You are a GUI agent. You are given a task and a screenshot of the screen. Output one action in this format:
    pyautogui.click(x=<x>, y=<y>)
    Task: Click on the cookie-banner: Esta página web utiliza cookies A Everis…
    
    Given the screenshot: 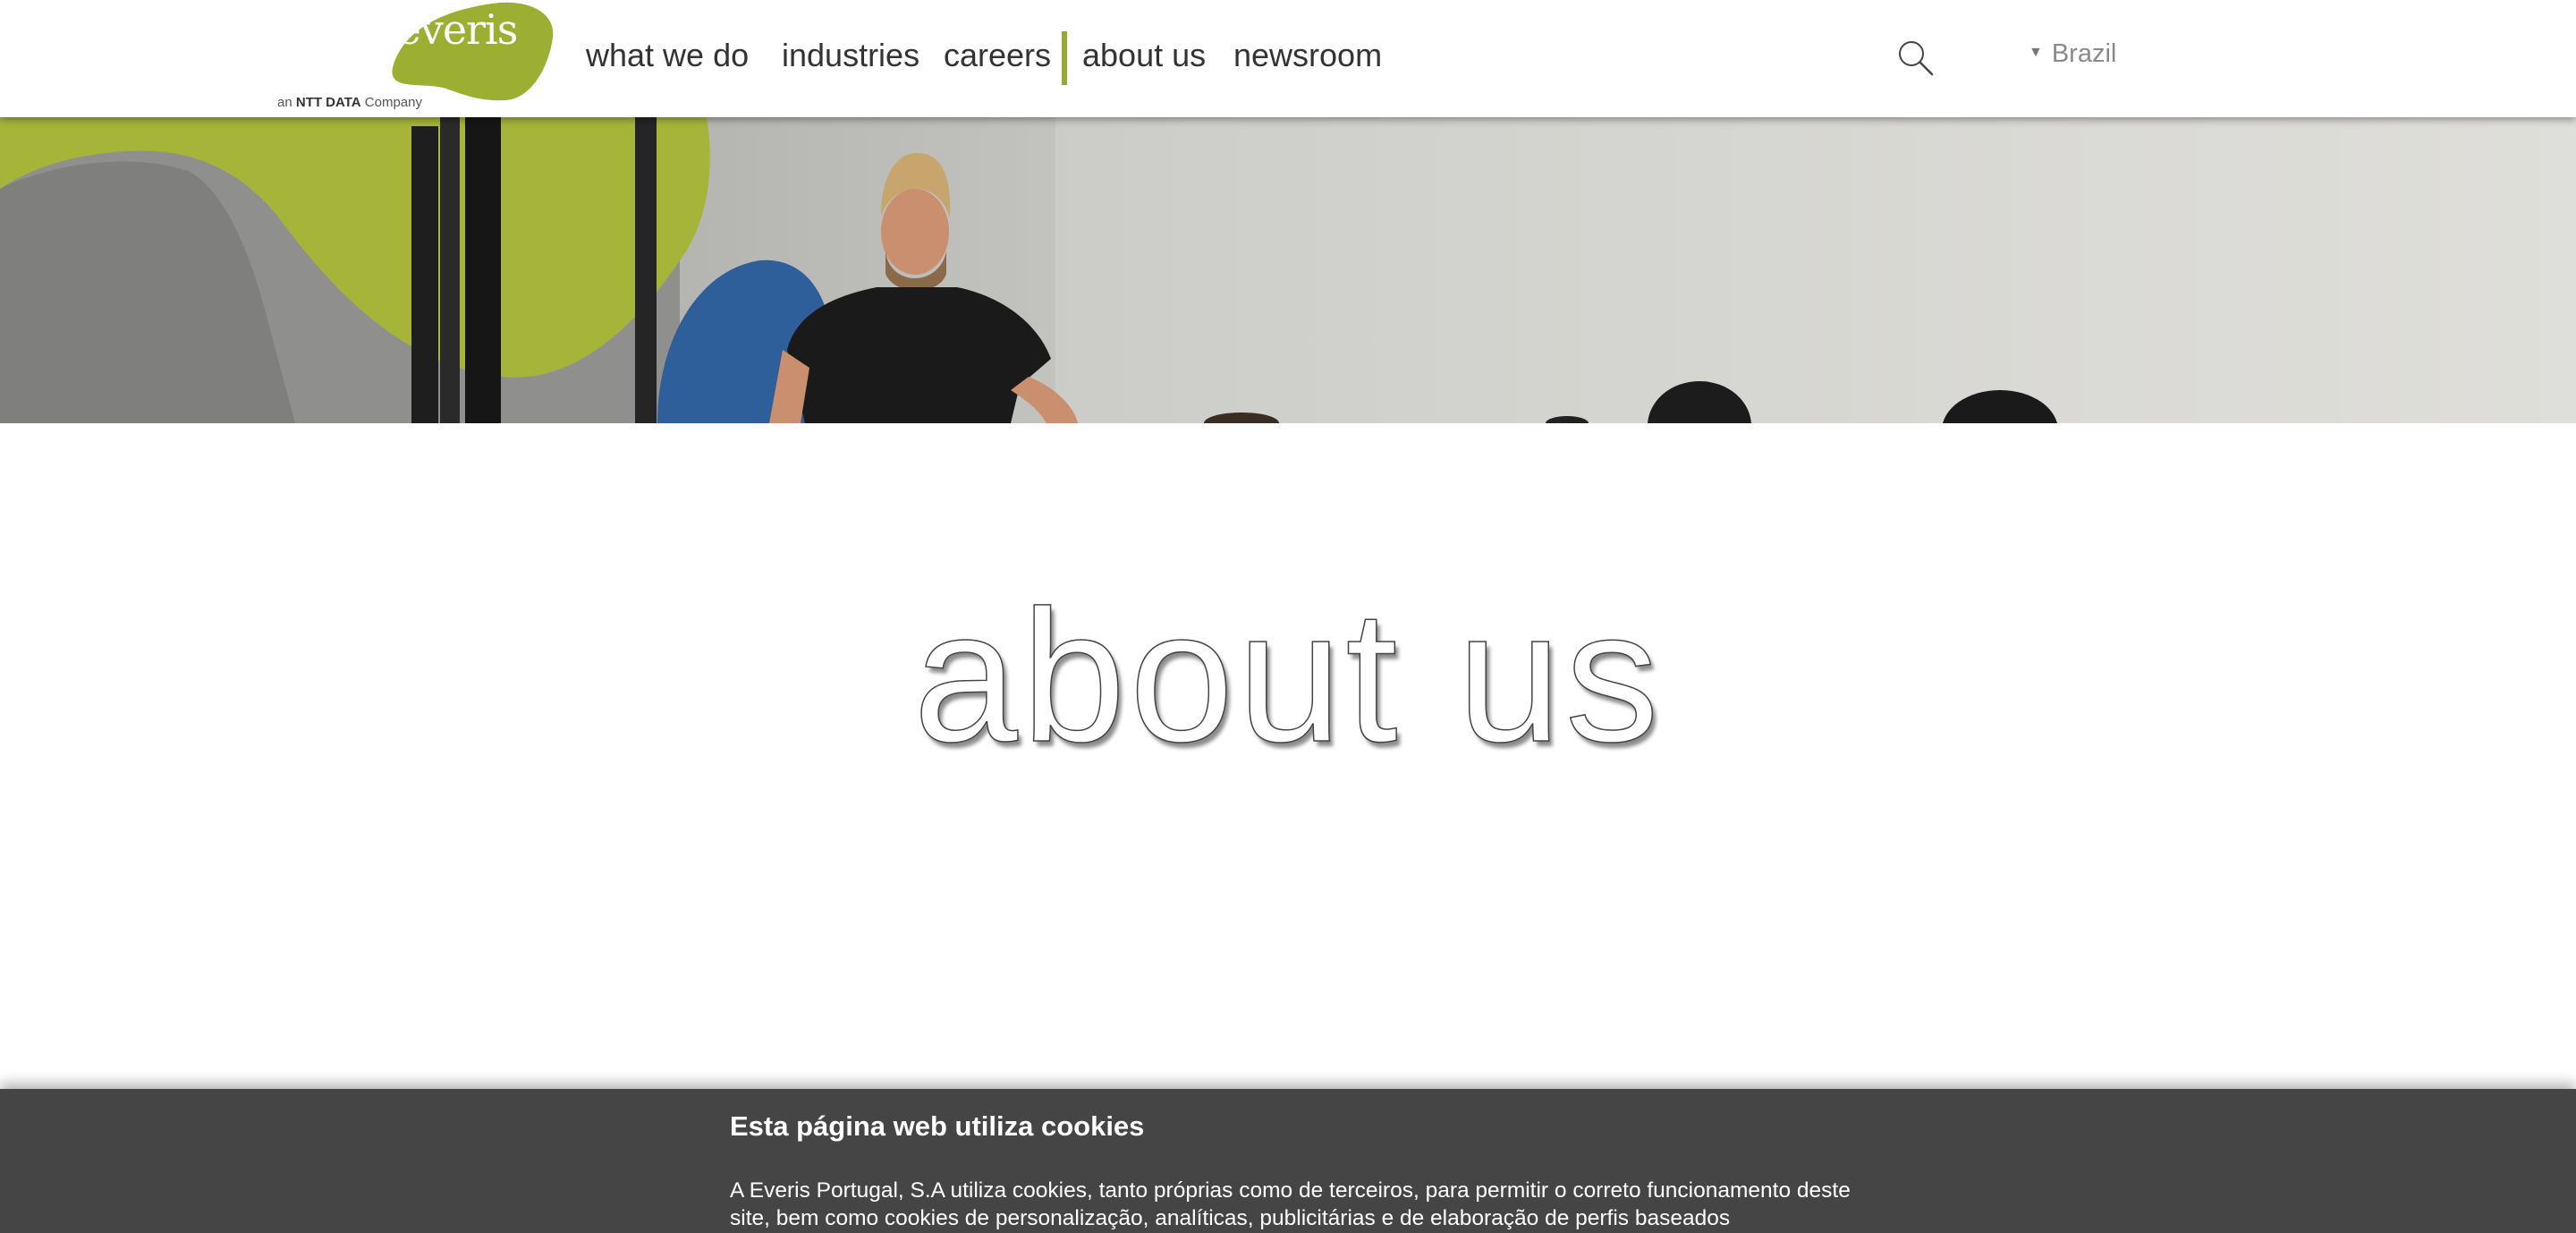 What is the action you would take?
    pyautogui.click(x=1288, y=1161)
    